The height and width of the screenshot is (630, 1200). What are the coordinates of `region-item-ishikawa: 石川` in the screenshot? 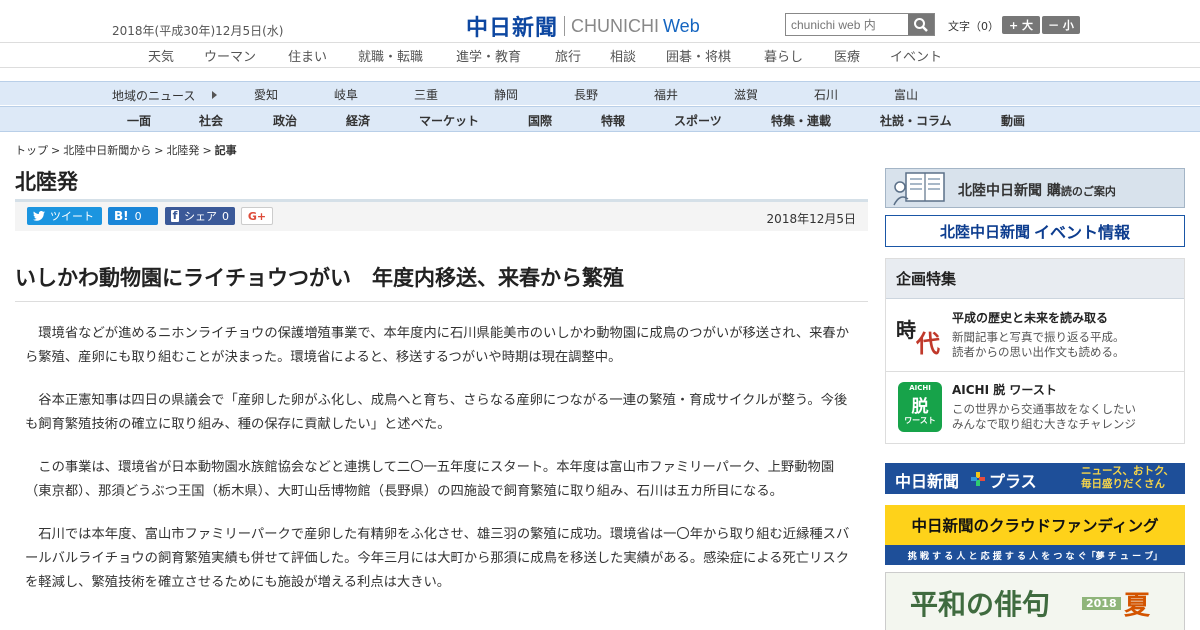 It's located at (826, 94).